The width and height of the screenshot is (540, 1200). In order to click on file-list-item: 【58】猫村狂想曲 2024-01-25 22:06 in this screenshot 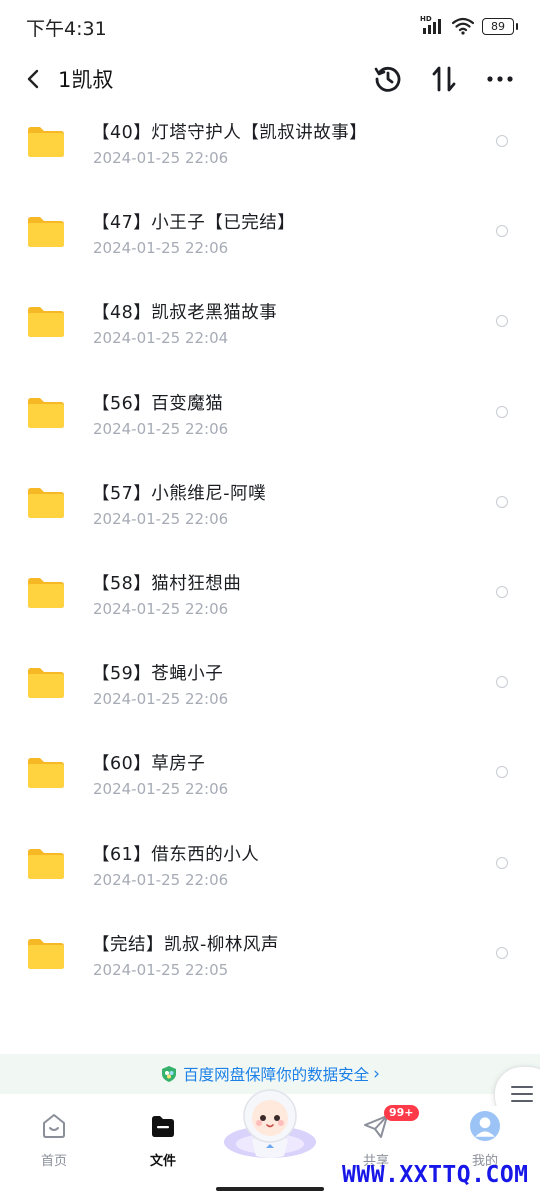, I will do `click(270, 602)`.